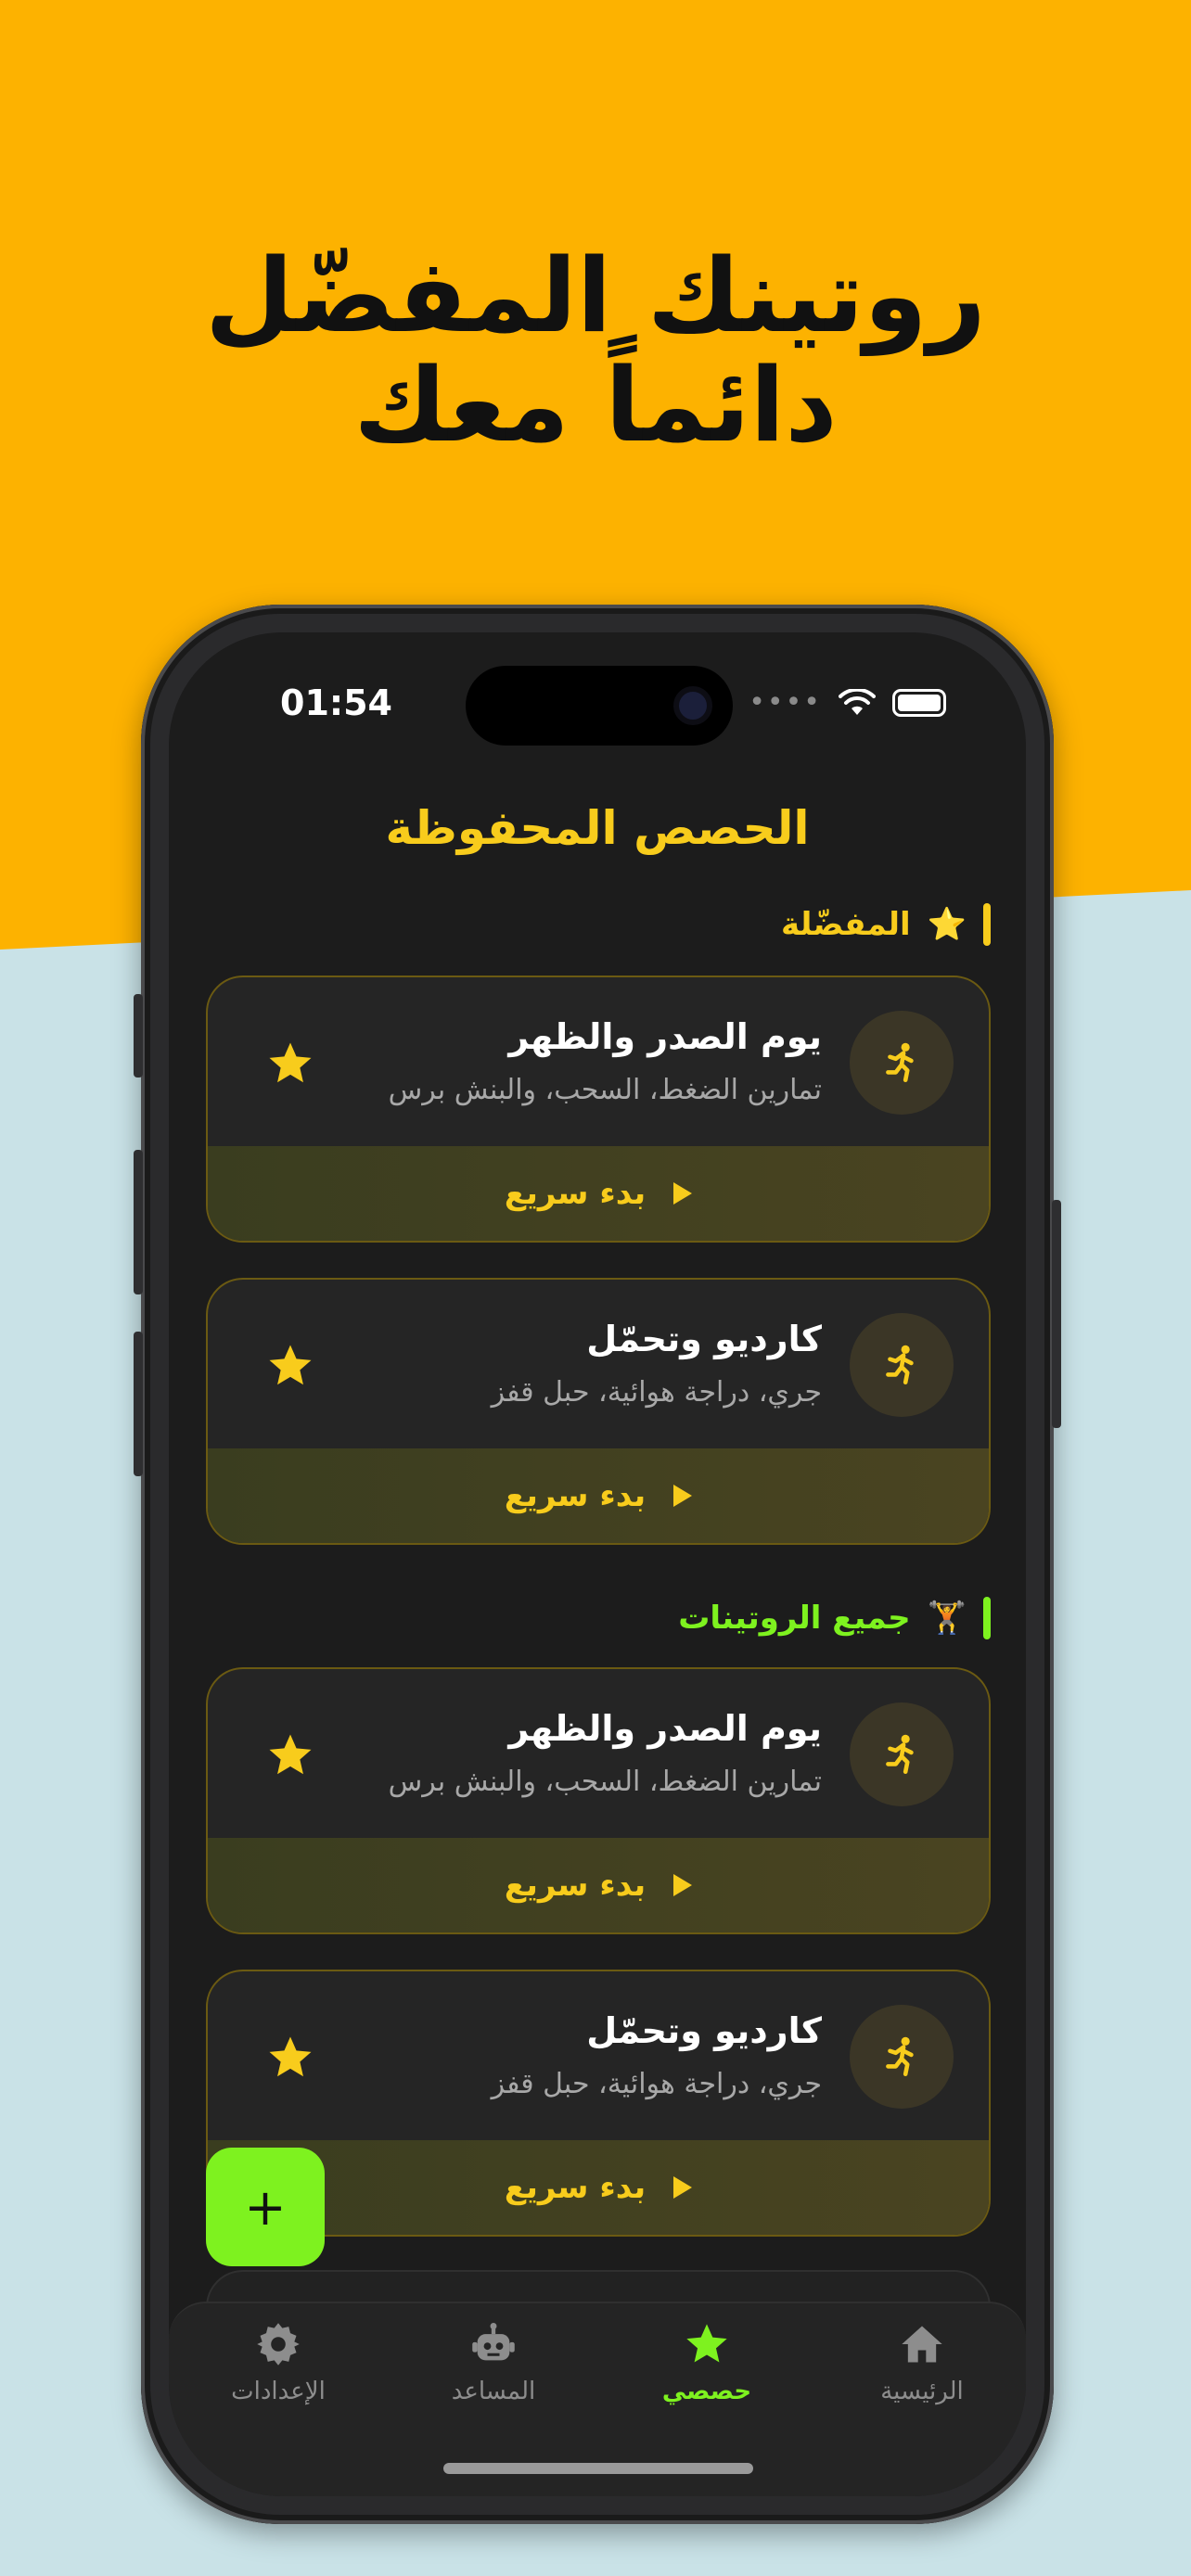  I want to click on page-title: الحصص المحفوظة, so click(597, 828).